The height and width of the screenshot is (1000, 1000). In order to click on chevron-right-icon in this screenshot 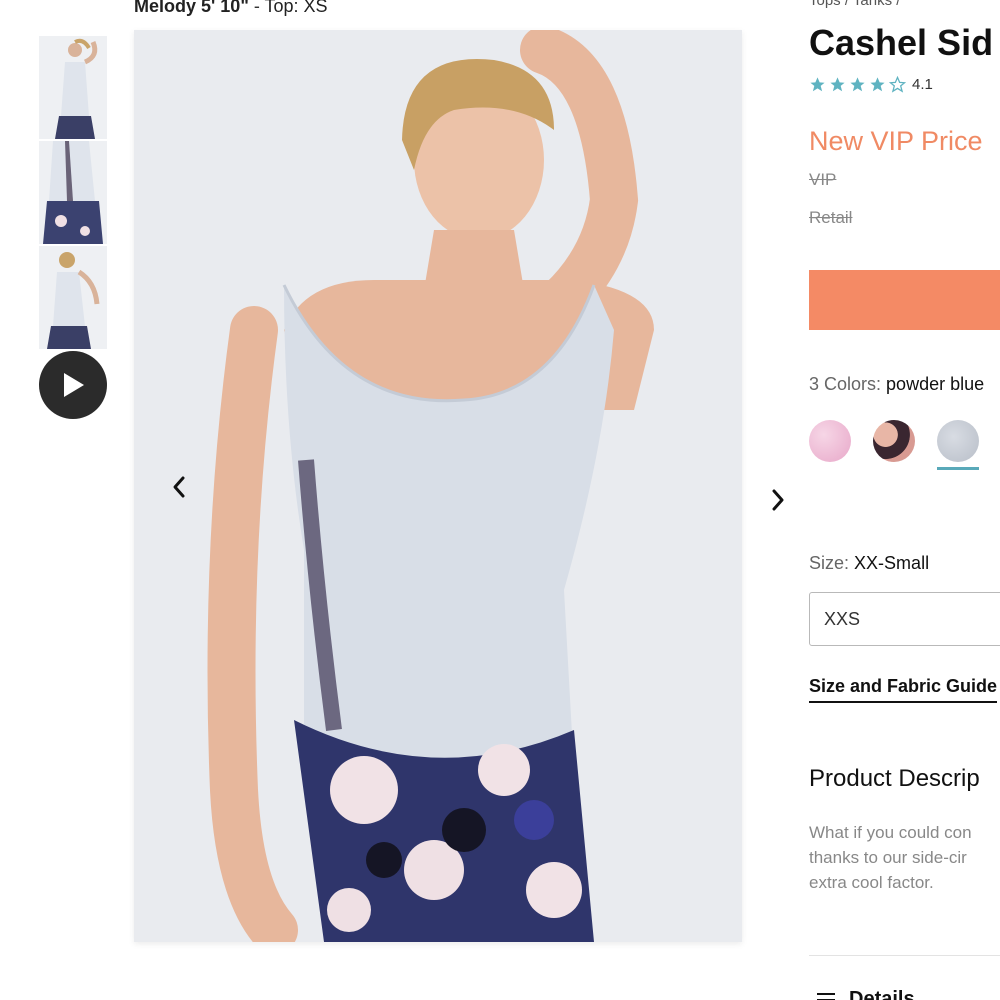, I will do `click(777, 500)`.